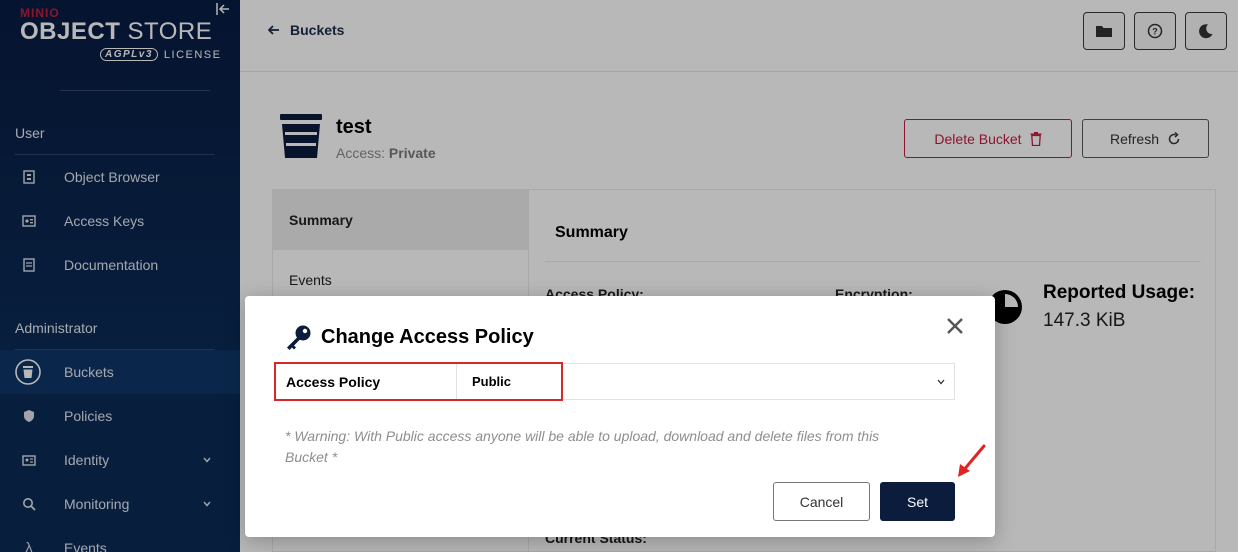 The width and height of the screenshot is (1238, 552). What do you see at coordinates (821, 501) in the screenshot?
I see `cancel-button: Cancel` at bounding box center [821, 501].